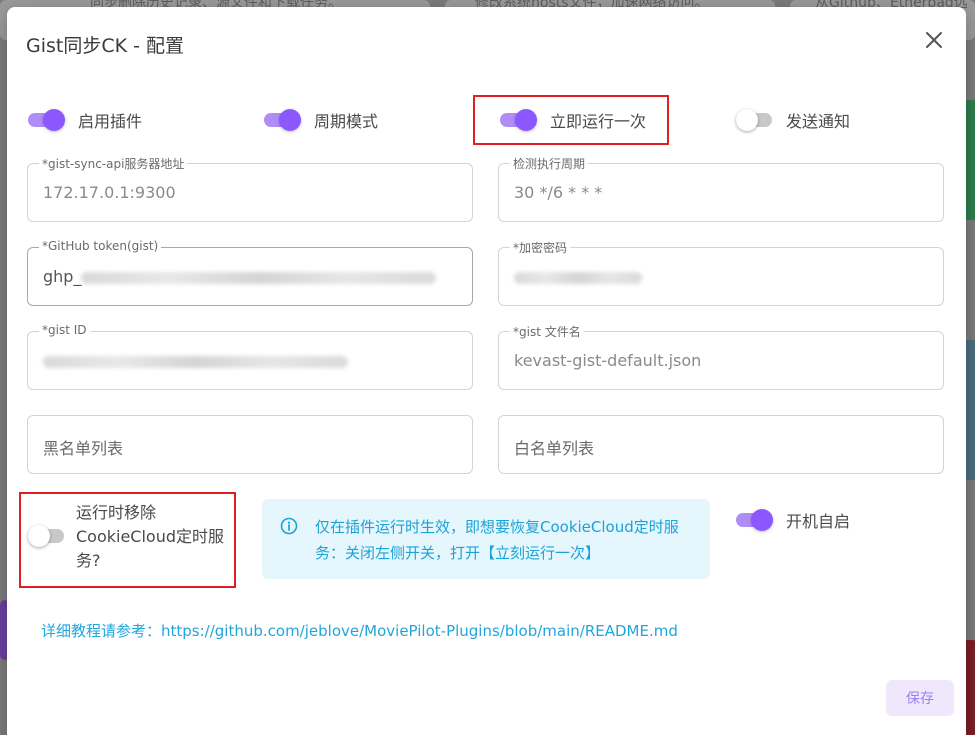 The width and height of the screenshot is (975, 735). What do you see at coordinates (598, 121) in the screenshot?
I see `run-once-label: 立即运行一次` at bounding box center [598, 121].